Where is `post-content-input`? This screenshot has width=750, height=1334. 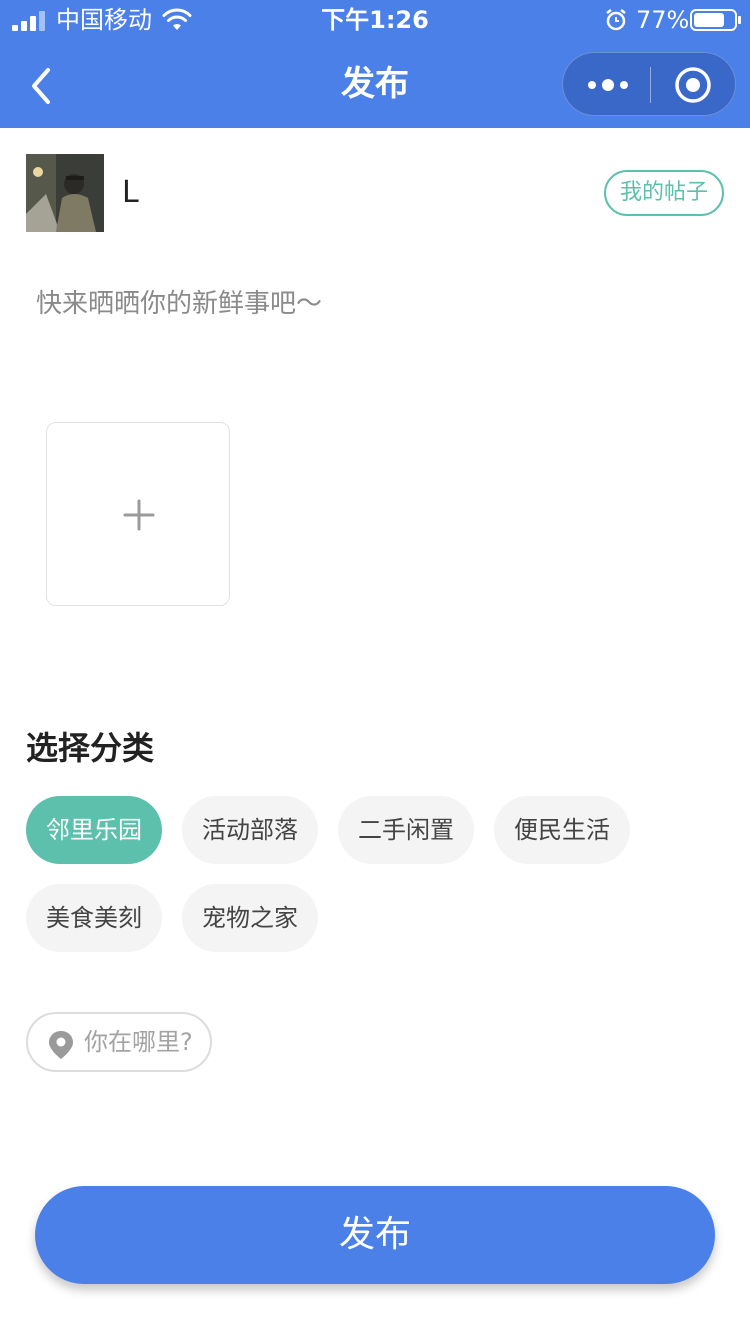
post-content-input is located at coordinates (376, 330).